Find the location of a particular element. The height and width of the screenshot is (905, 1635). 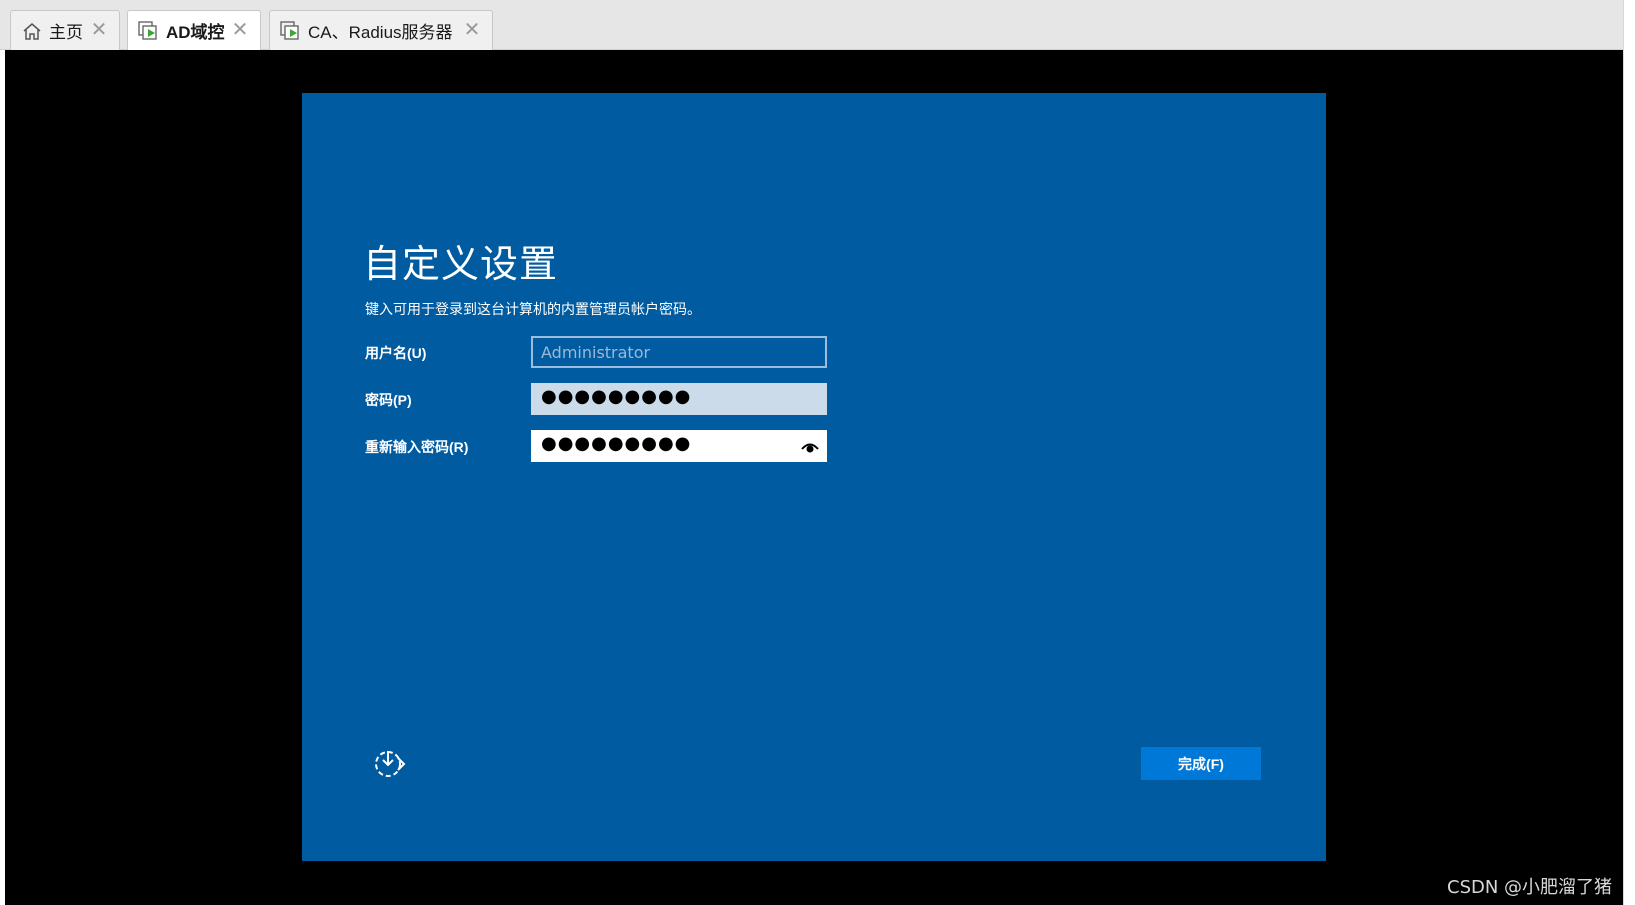

tab-ca-label: CA、Radius服务器 is located at coordinates (380, 32).